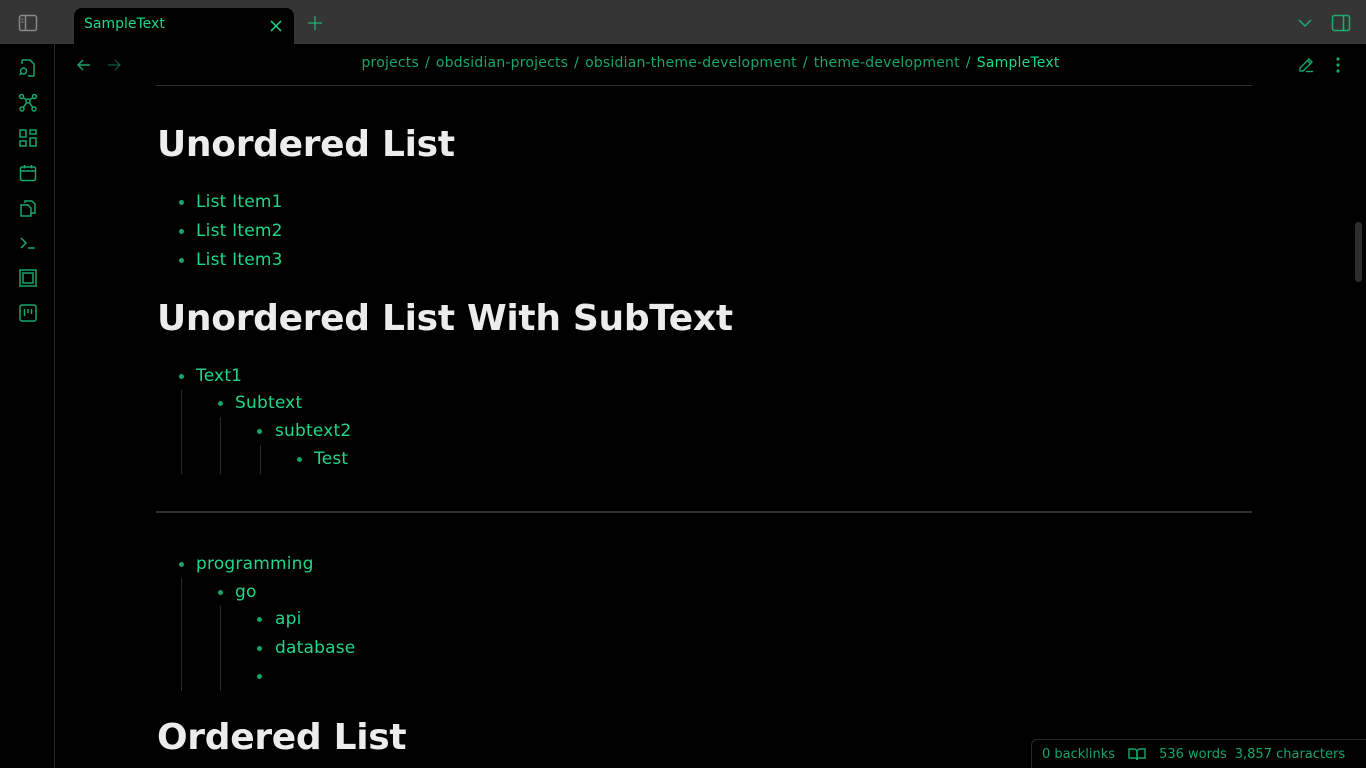 The width and height of the screenshot is (1366, 768). I want to click on title-bar: SampleText, so click(683, 22).